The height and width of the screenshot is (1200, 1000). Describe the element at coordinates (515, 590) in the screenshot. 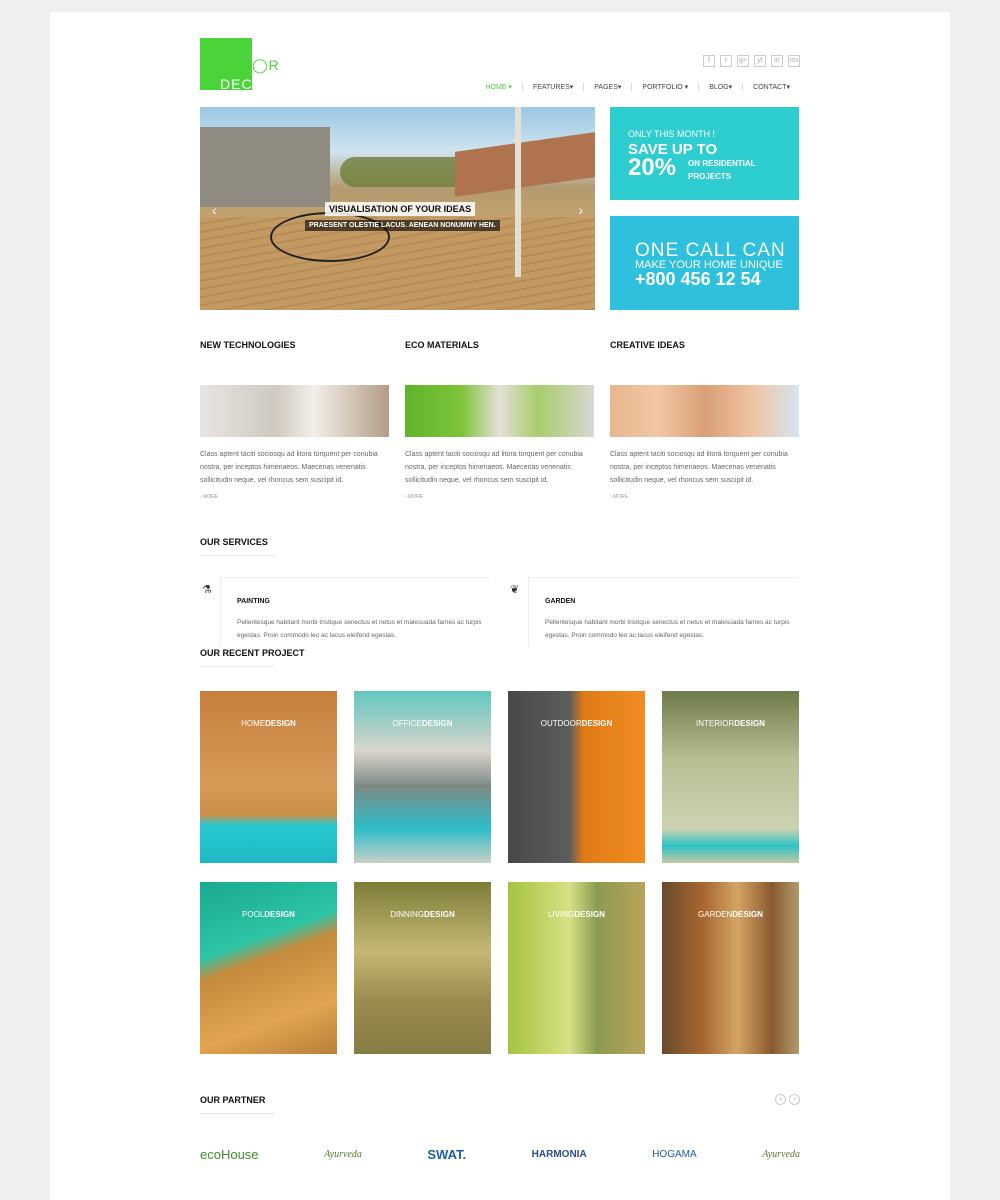

I see `leaf-icon: ❦` at that location.